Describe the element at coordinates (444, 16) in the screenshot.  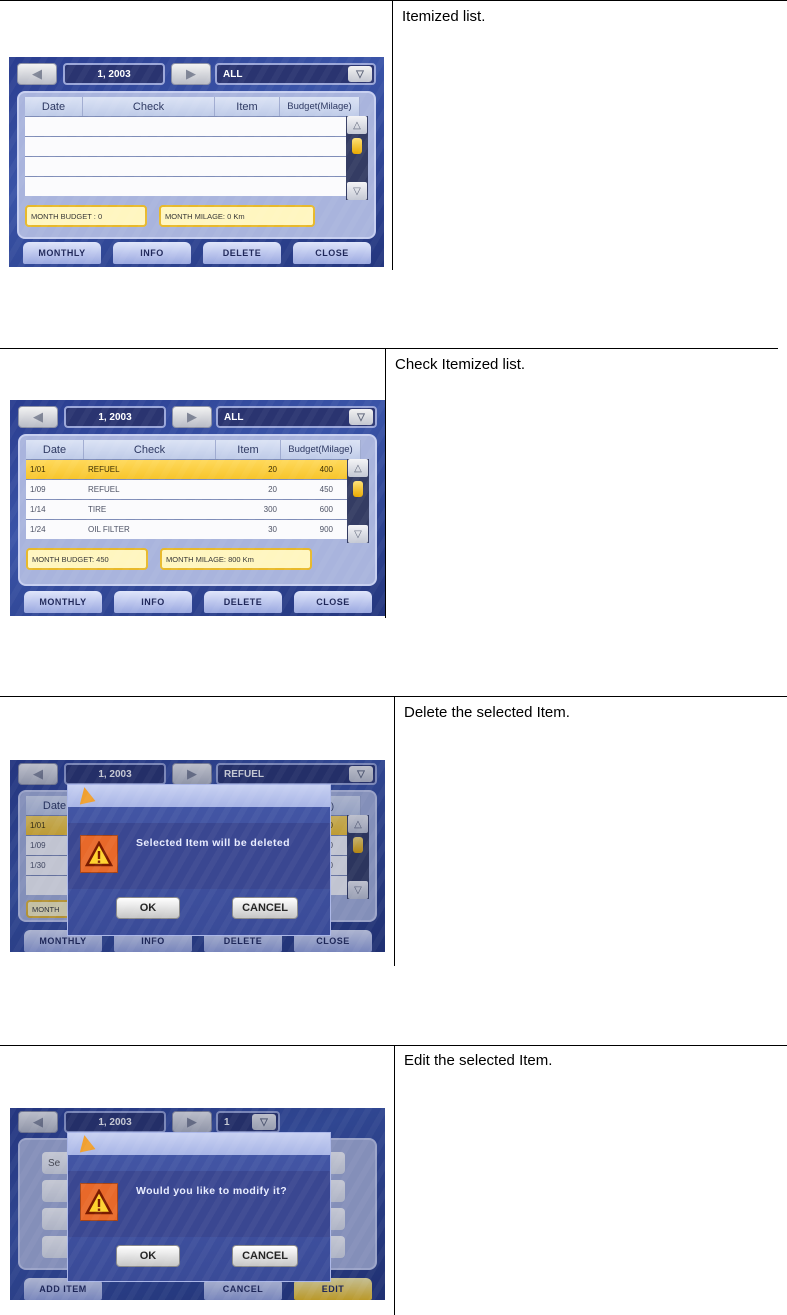
I see `section-1-caption: Itemized list.` at that location.